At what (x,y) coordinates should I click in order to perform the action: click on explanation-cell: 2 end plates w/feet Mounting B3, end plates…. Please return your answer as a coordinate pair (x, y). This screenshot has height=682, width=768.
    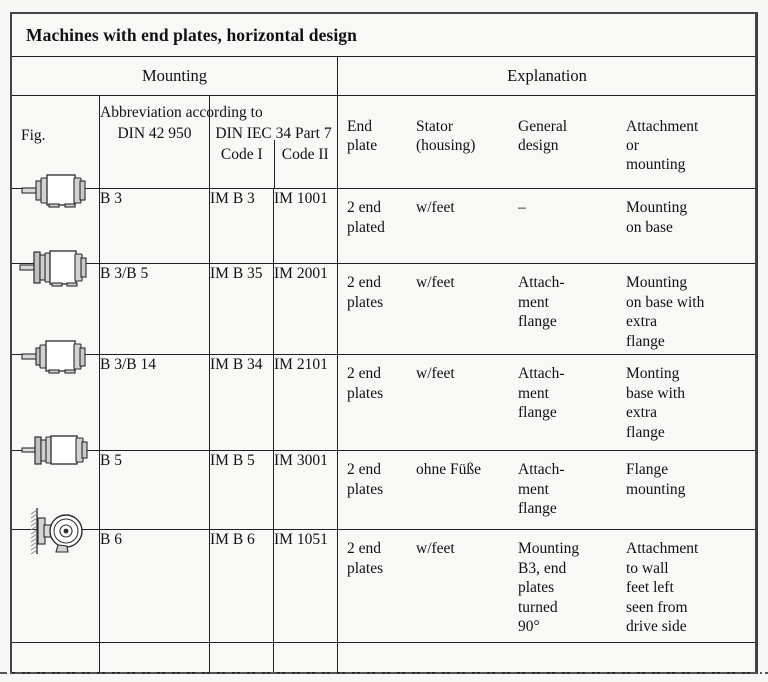
    Looking at the image, I should click on (547, 586).